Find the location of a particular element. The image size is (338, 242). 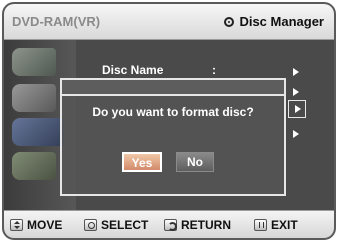

menu-title-text: Disc Manager is located at coordinates (281, 21).